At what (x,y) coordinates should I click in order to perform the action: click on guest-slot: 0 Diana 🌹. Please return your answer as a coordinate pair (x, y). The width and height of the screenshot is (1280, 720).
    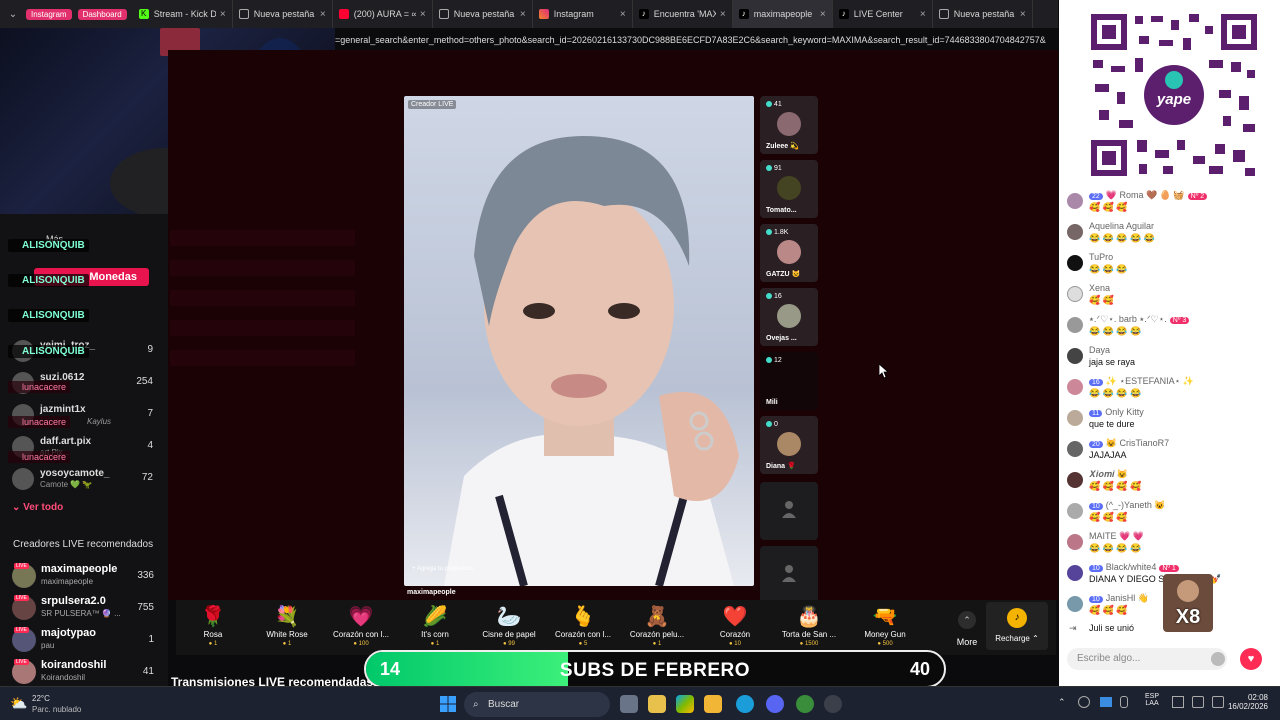
    Looking at the image, I should click on (789, 445).